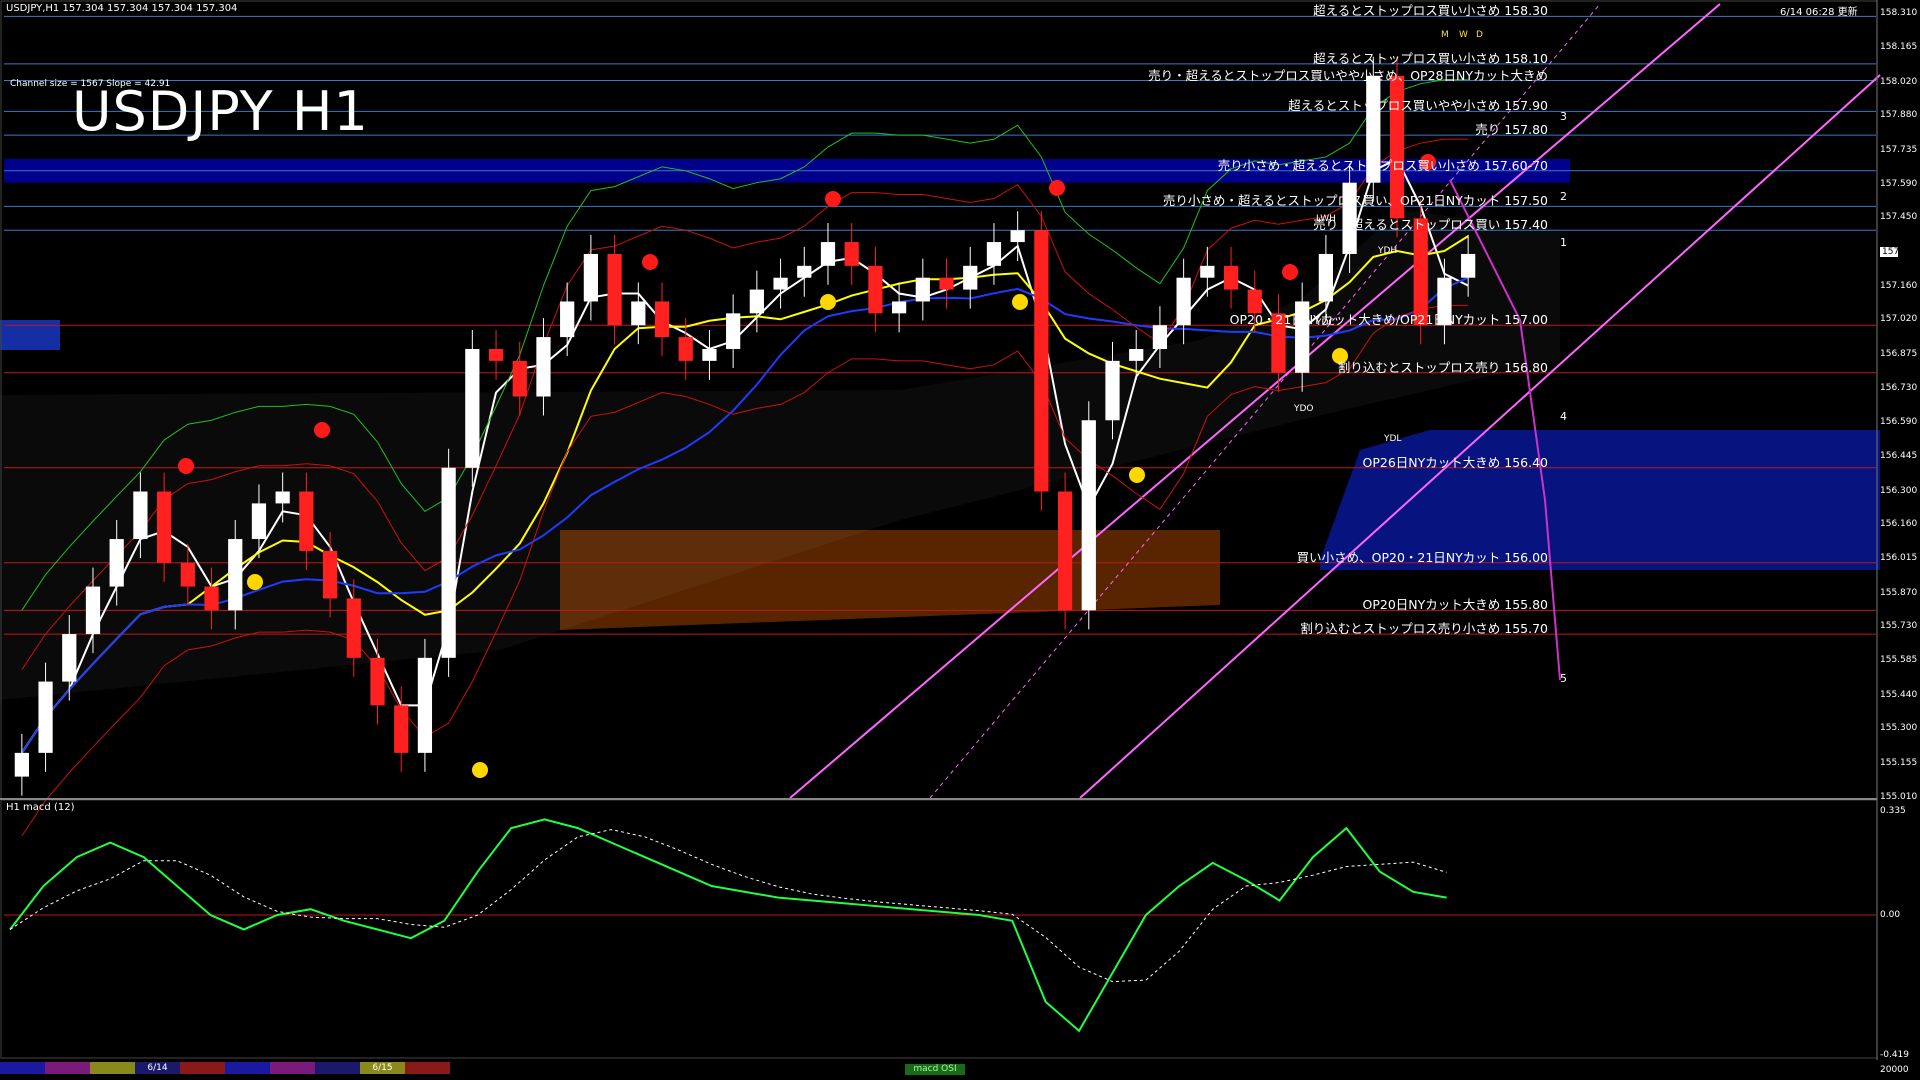 The width and height of the screenshot is (1920, 1080). What do you see at coordinates (1899, 660) in the screenshot?
I see `price-tick: 155.585` at bounding box center [1899, 660].